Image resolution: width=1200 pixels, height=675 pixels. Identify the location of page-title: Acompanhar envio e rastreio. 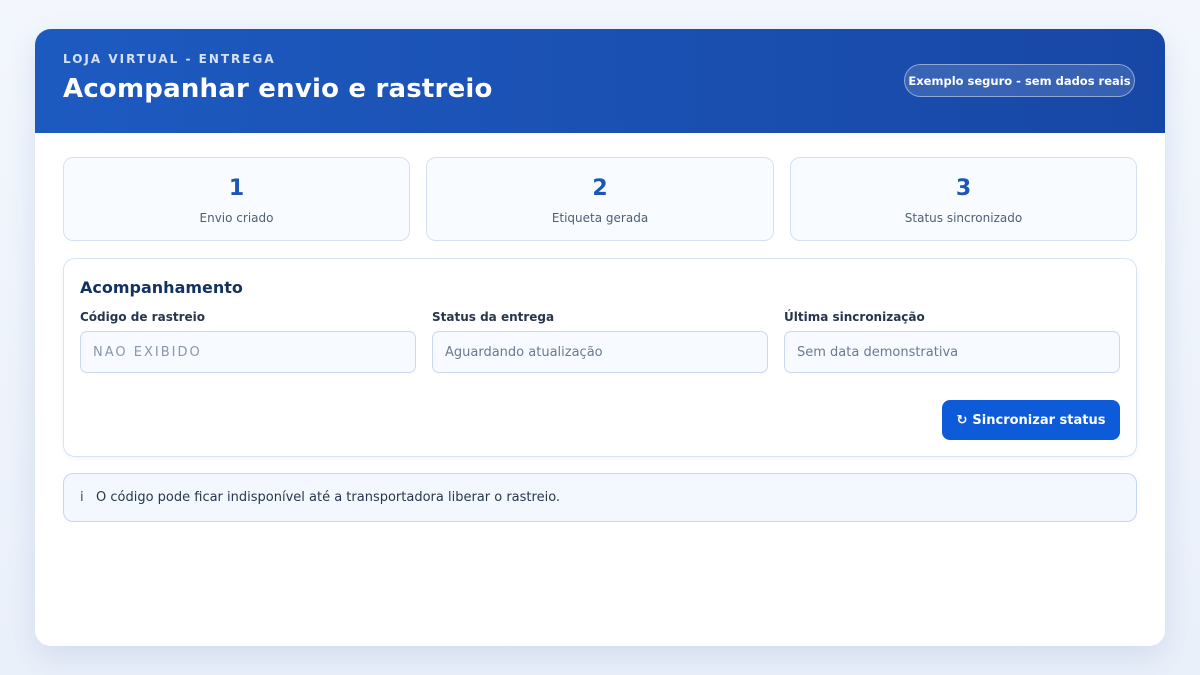
(278, 89).